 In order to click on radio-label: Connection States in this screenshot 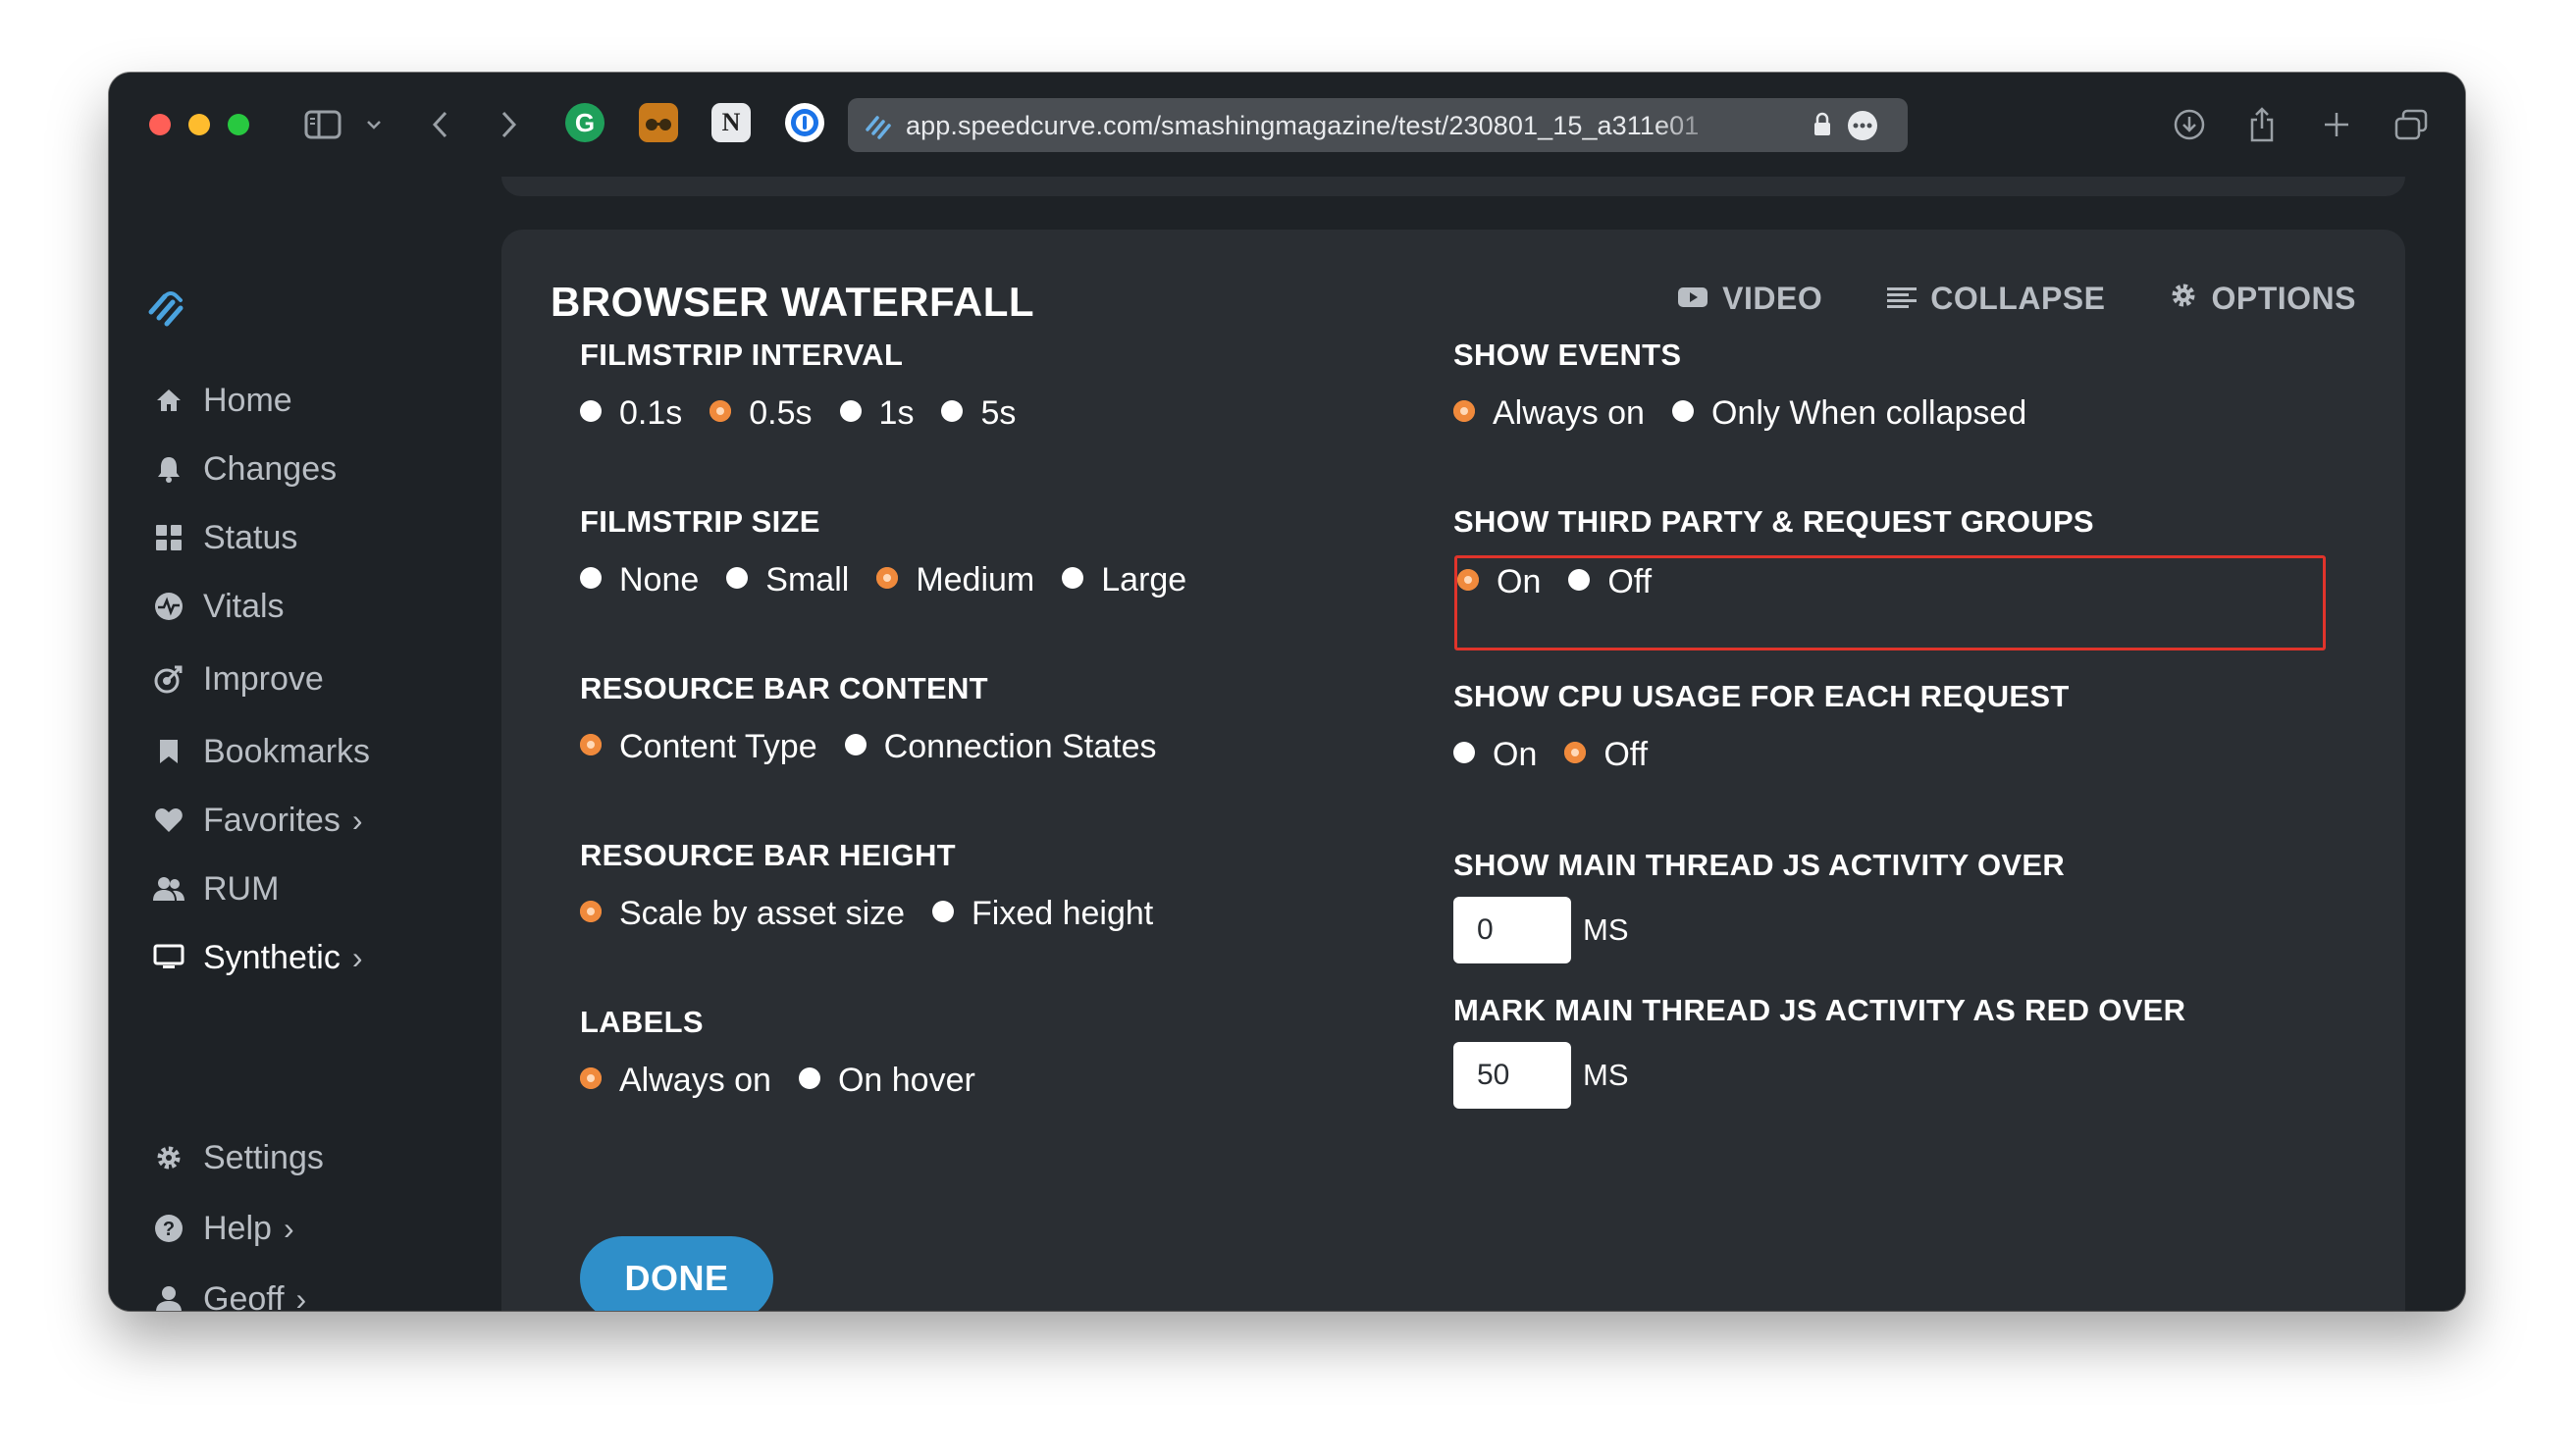, I will do `click(1020, 746)`.